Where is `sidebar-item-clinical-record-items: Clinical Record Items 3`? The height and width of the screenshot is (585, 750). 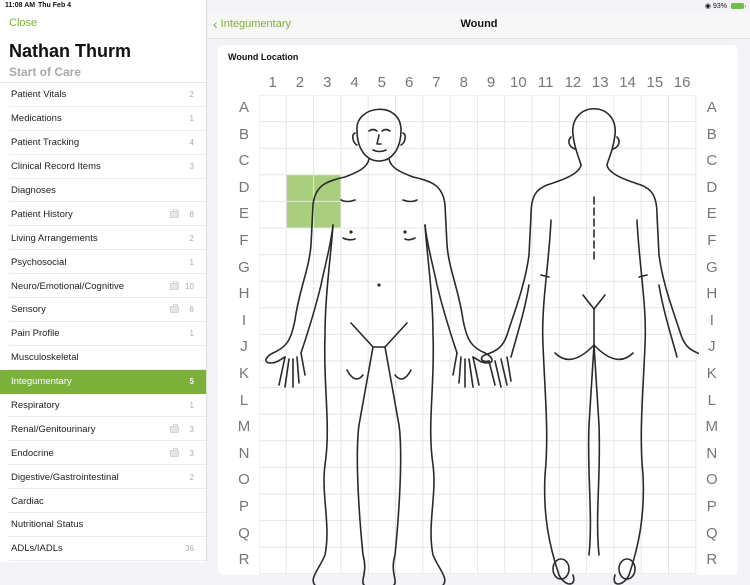
sidebar-item-clinical-record-items: Clinical Record Items 3 is located at coordinates (103, 167).